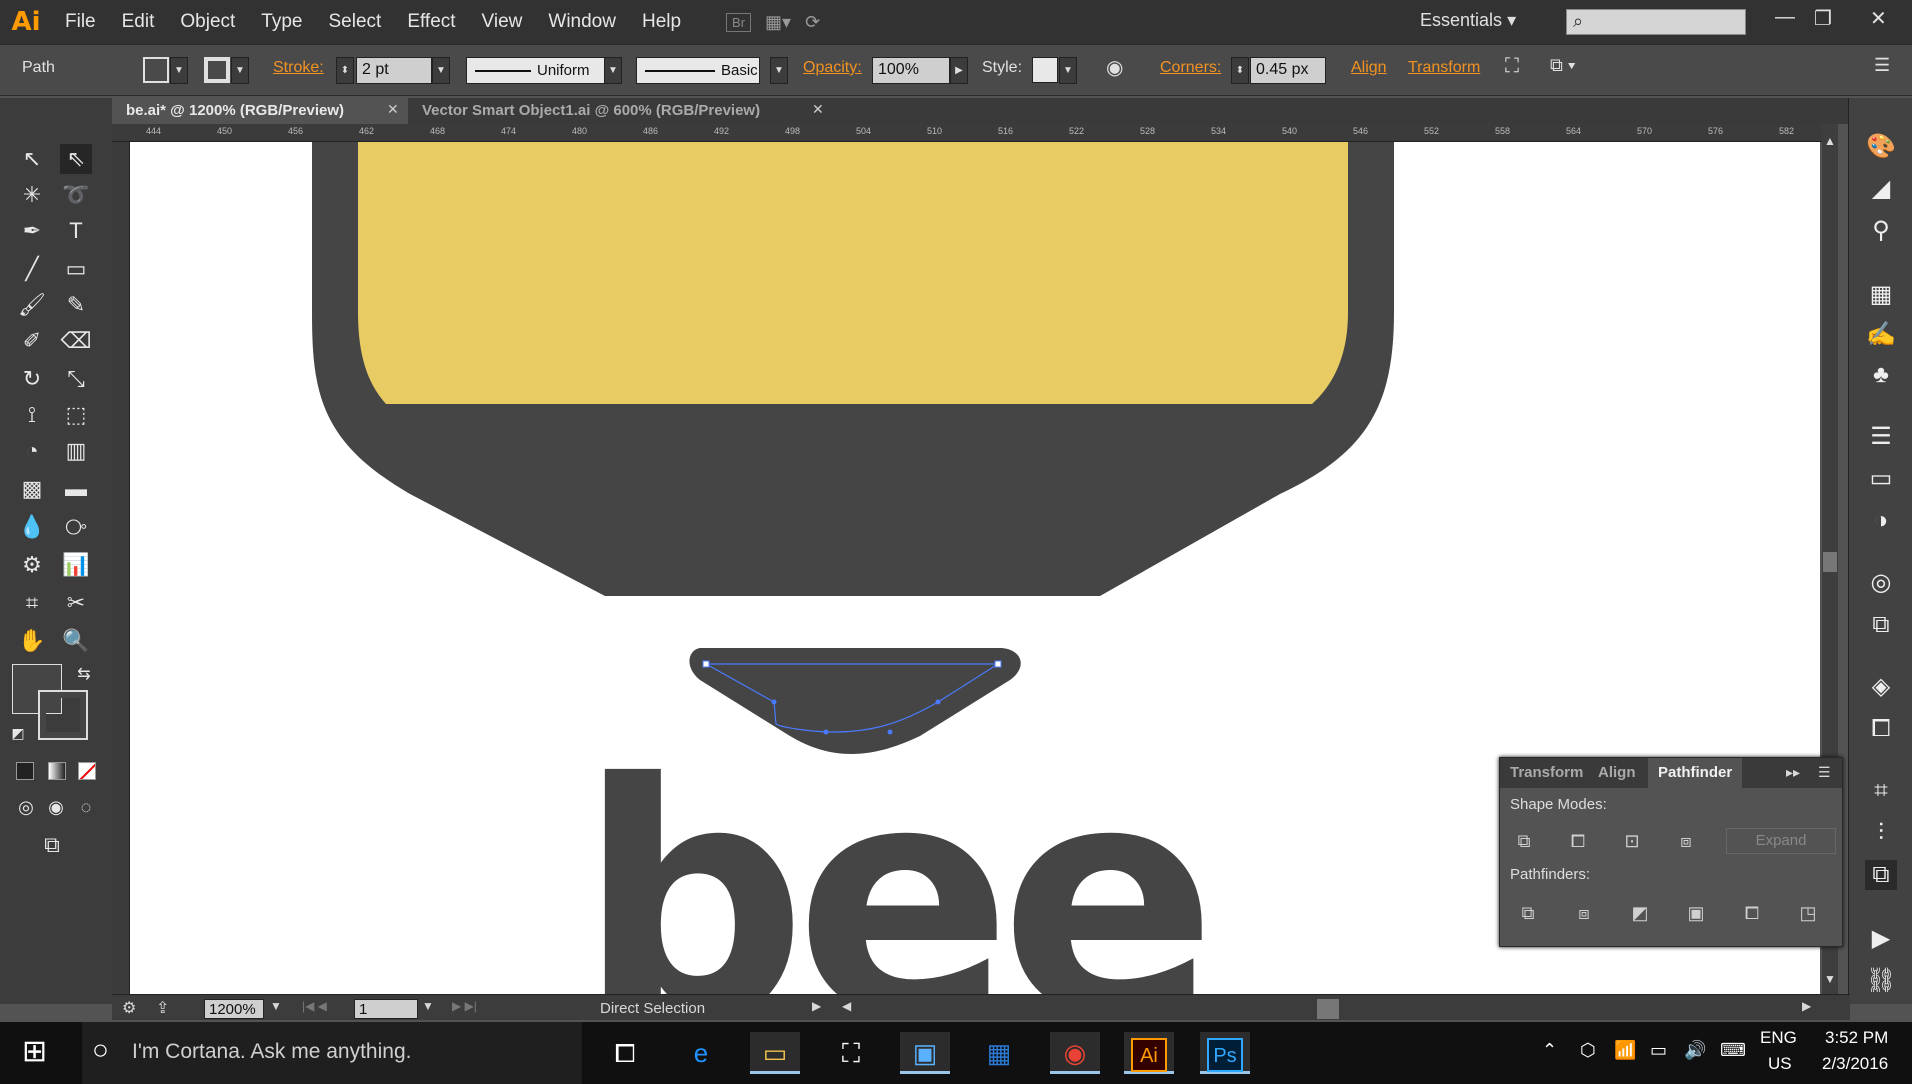 The width and height of the screenshot is (1912, 1084). What do you see at coordinates (1881, 231) in the screenshot?
I see `recolor-icon: ⚲` at bounding box center [1881, 231].